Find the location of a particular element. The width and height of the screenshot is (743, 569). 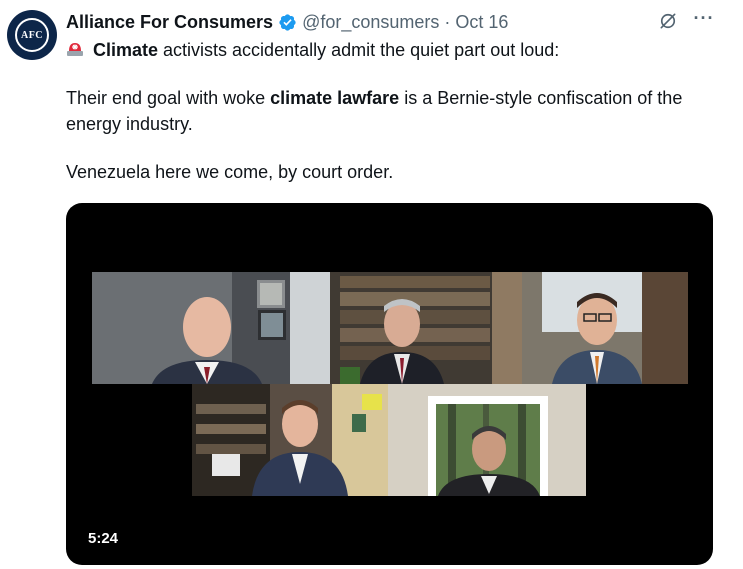

tweet-date: Oct 16 is located at coordinates (481, 22).